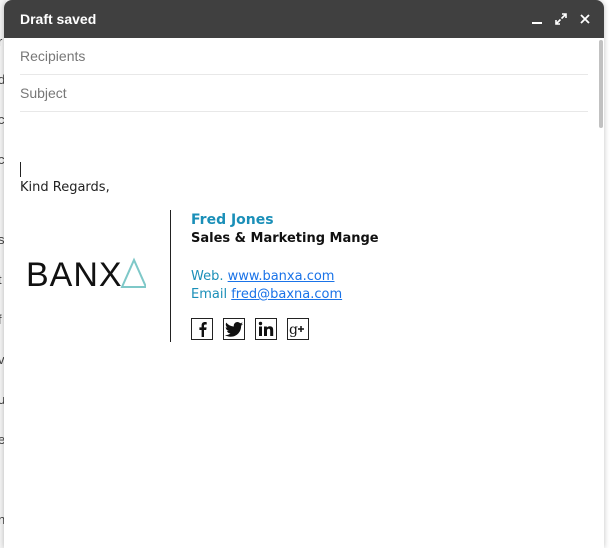 The width and height of the screenshot is (612, 548). What do you see at coordinates (232, 220) in the screenshot?
I see `signature-name: Fred Jones` at bounding box center [232, 220].